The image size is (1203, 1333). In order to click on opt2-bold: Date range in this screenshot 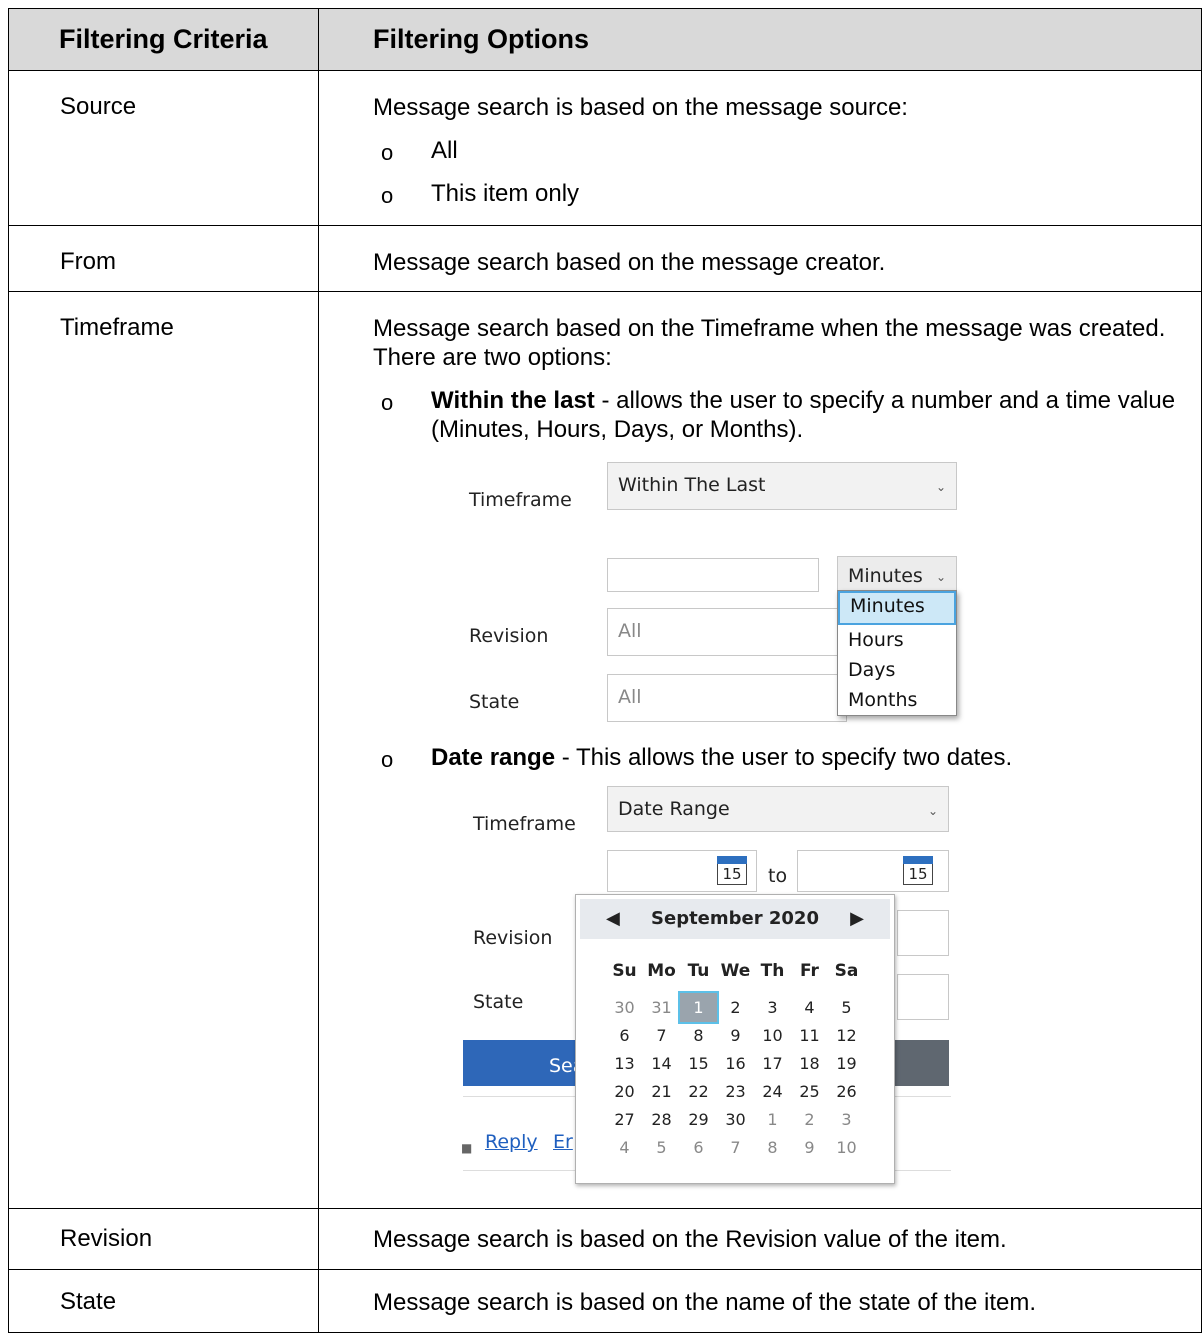, I will do `click(493, 757)`.